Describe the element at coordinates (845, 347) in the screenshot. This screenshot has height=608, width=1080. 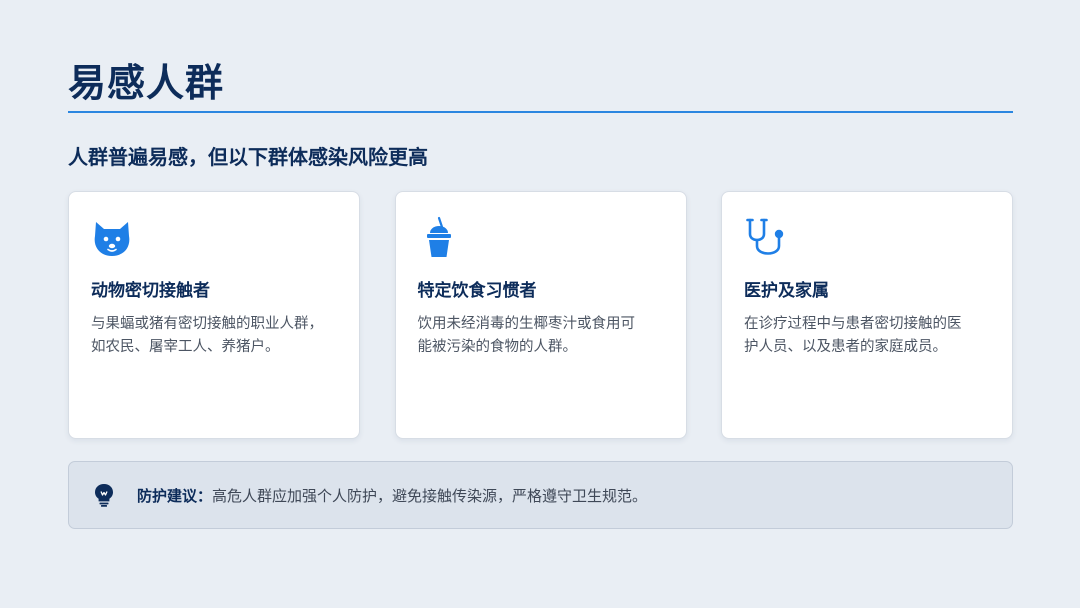
I see `card-description-line: 护人员、以及患者的家庭成员。` at that location.